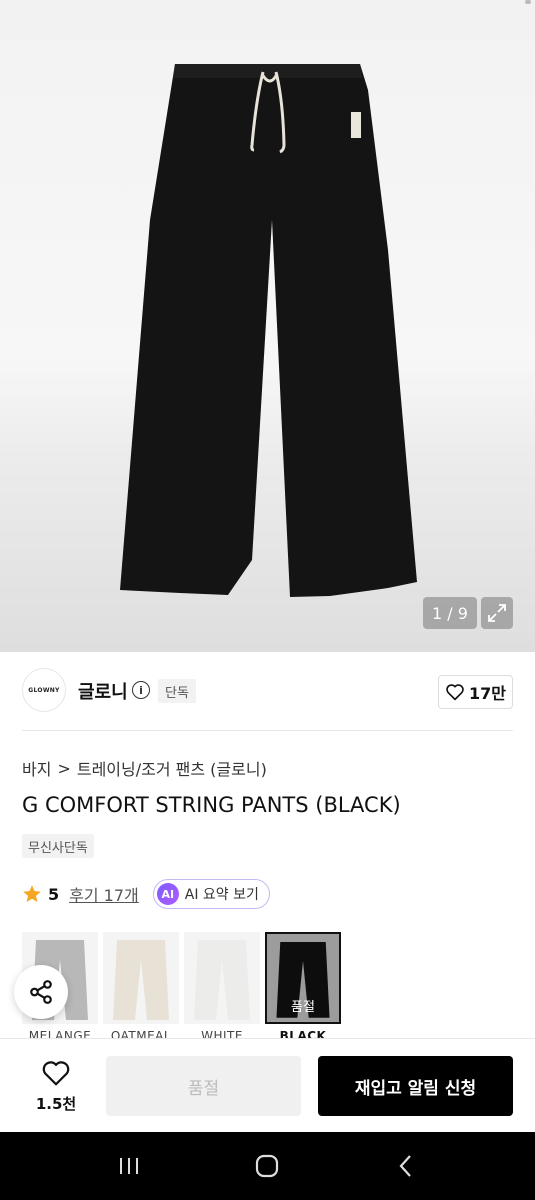  Describe the element at coordinates (60, 1033) in the screenshot. I see `swatch-label: MELANGE` at that location.